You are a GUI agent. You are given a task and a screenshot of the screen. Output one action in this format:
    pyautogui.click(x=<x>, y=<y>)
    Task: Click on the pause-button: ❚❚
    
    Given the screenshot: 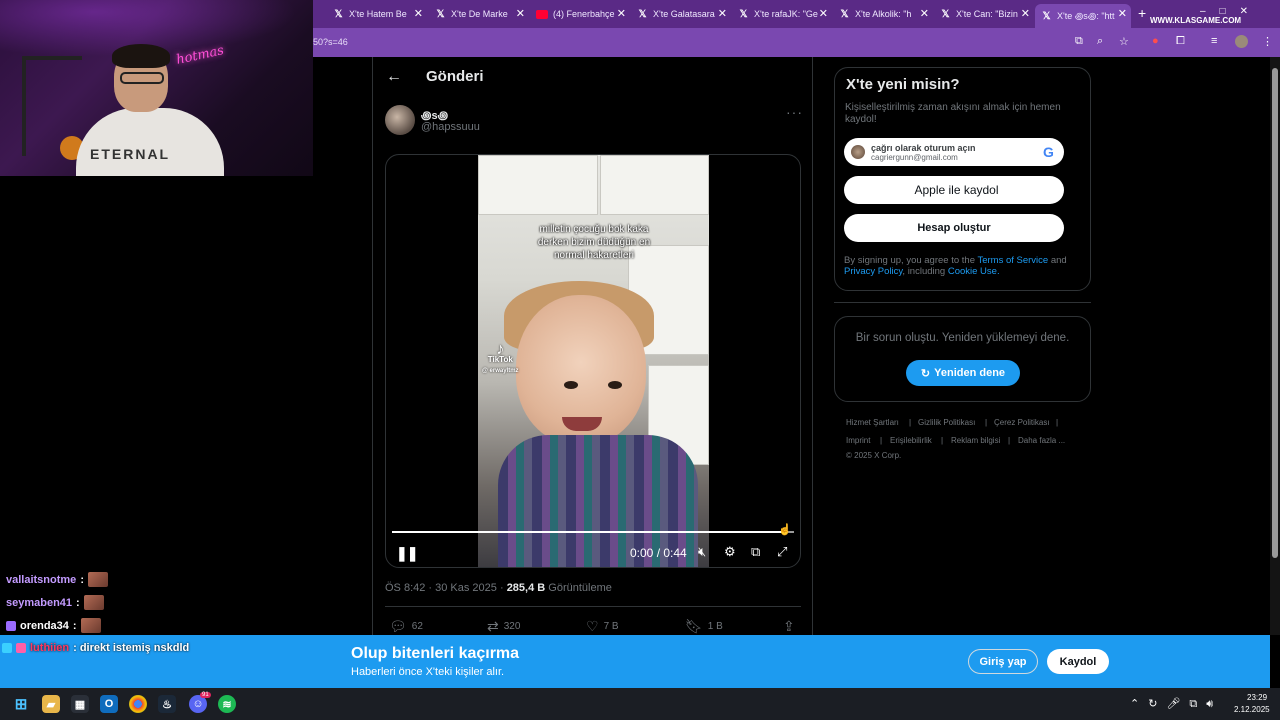 What is the action you would take?
    pyautogui.click(x=407, y=553)
    